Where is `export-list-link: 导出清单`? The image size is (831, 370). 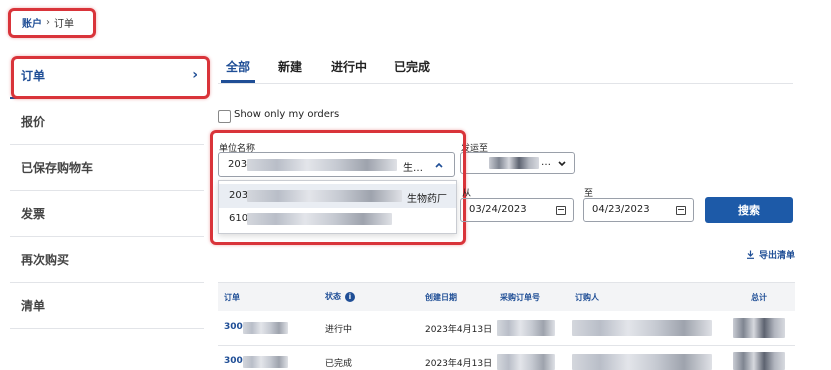
export-list-link: 导出清单 is located at coordinates (770, 254).